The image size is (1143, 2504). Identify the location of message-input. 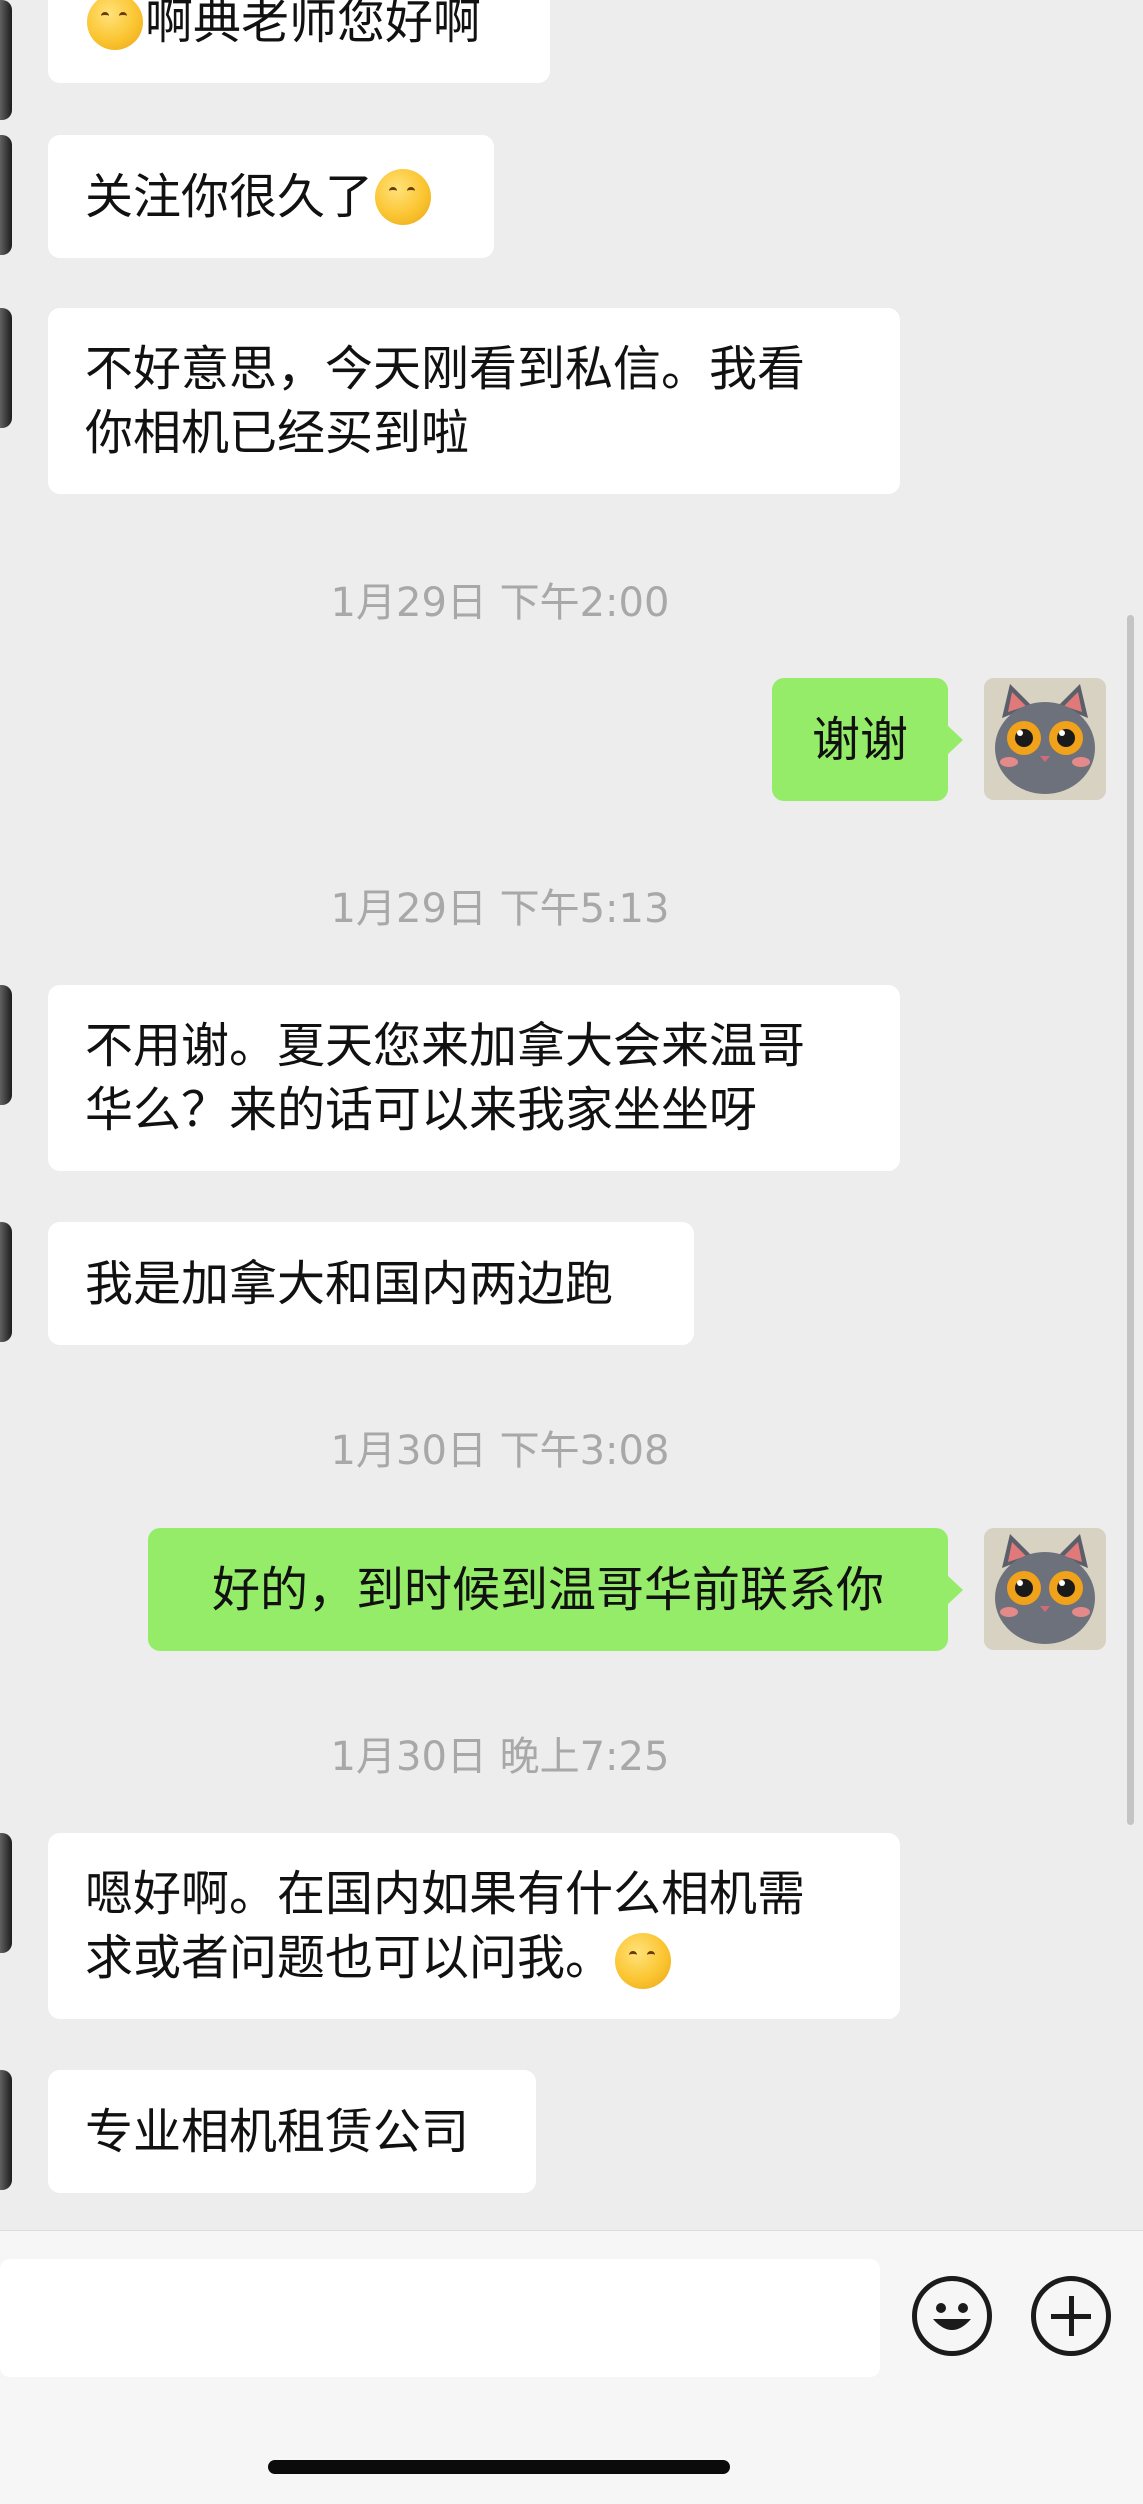
(440, 2318).